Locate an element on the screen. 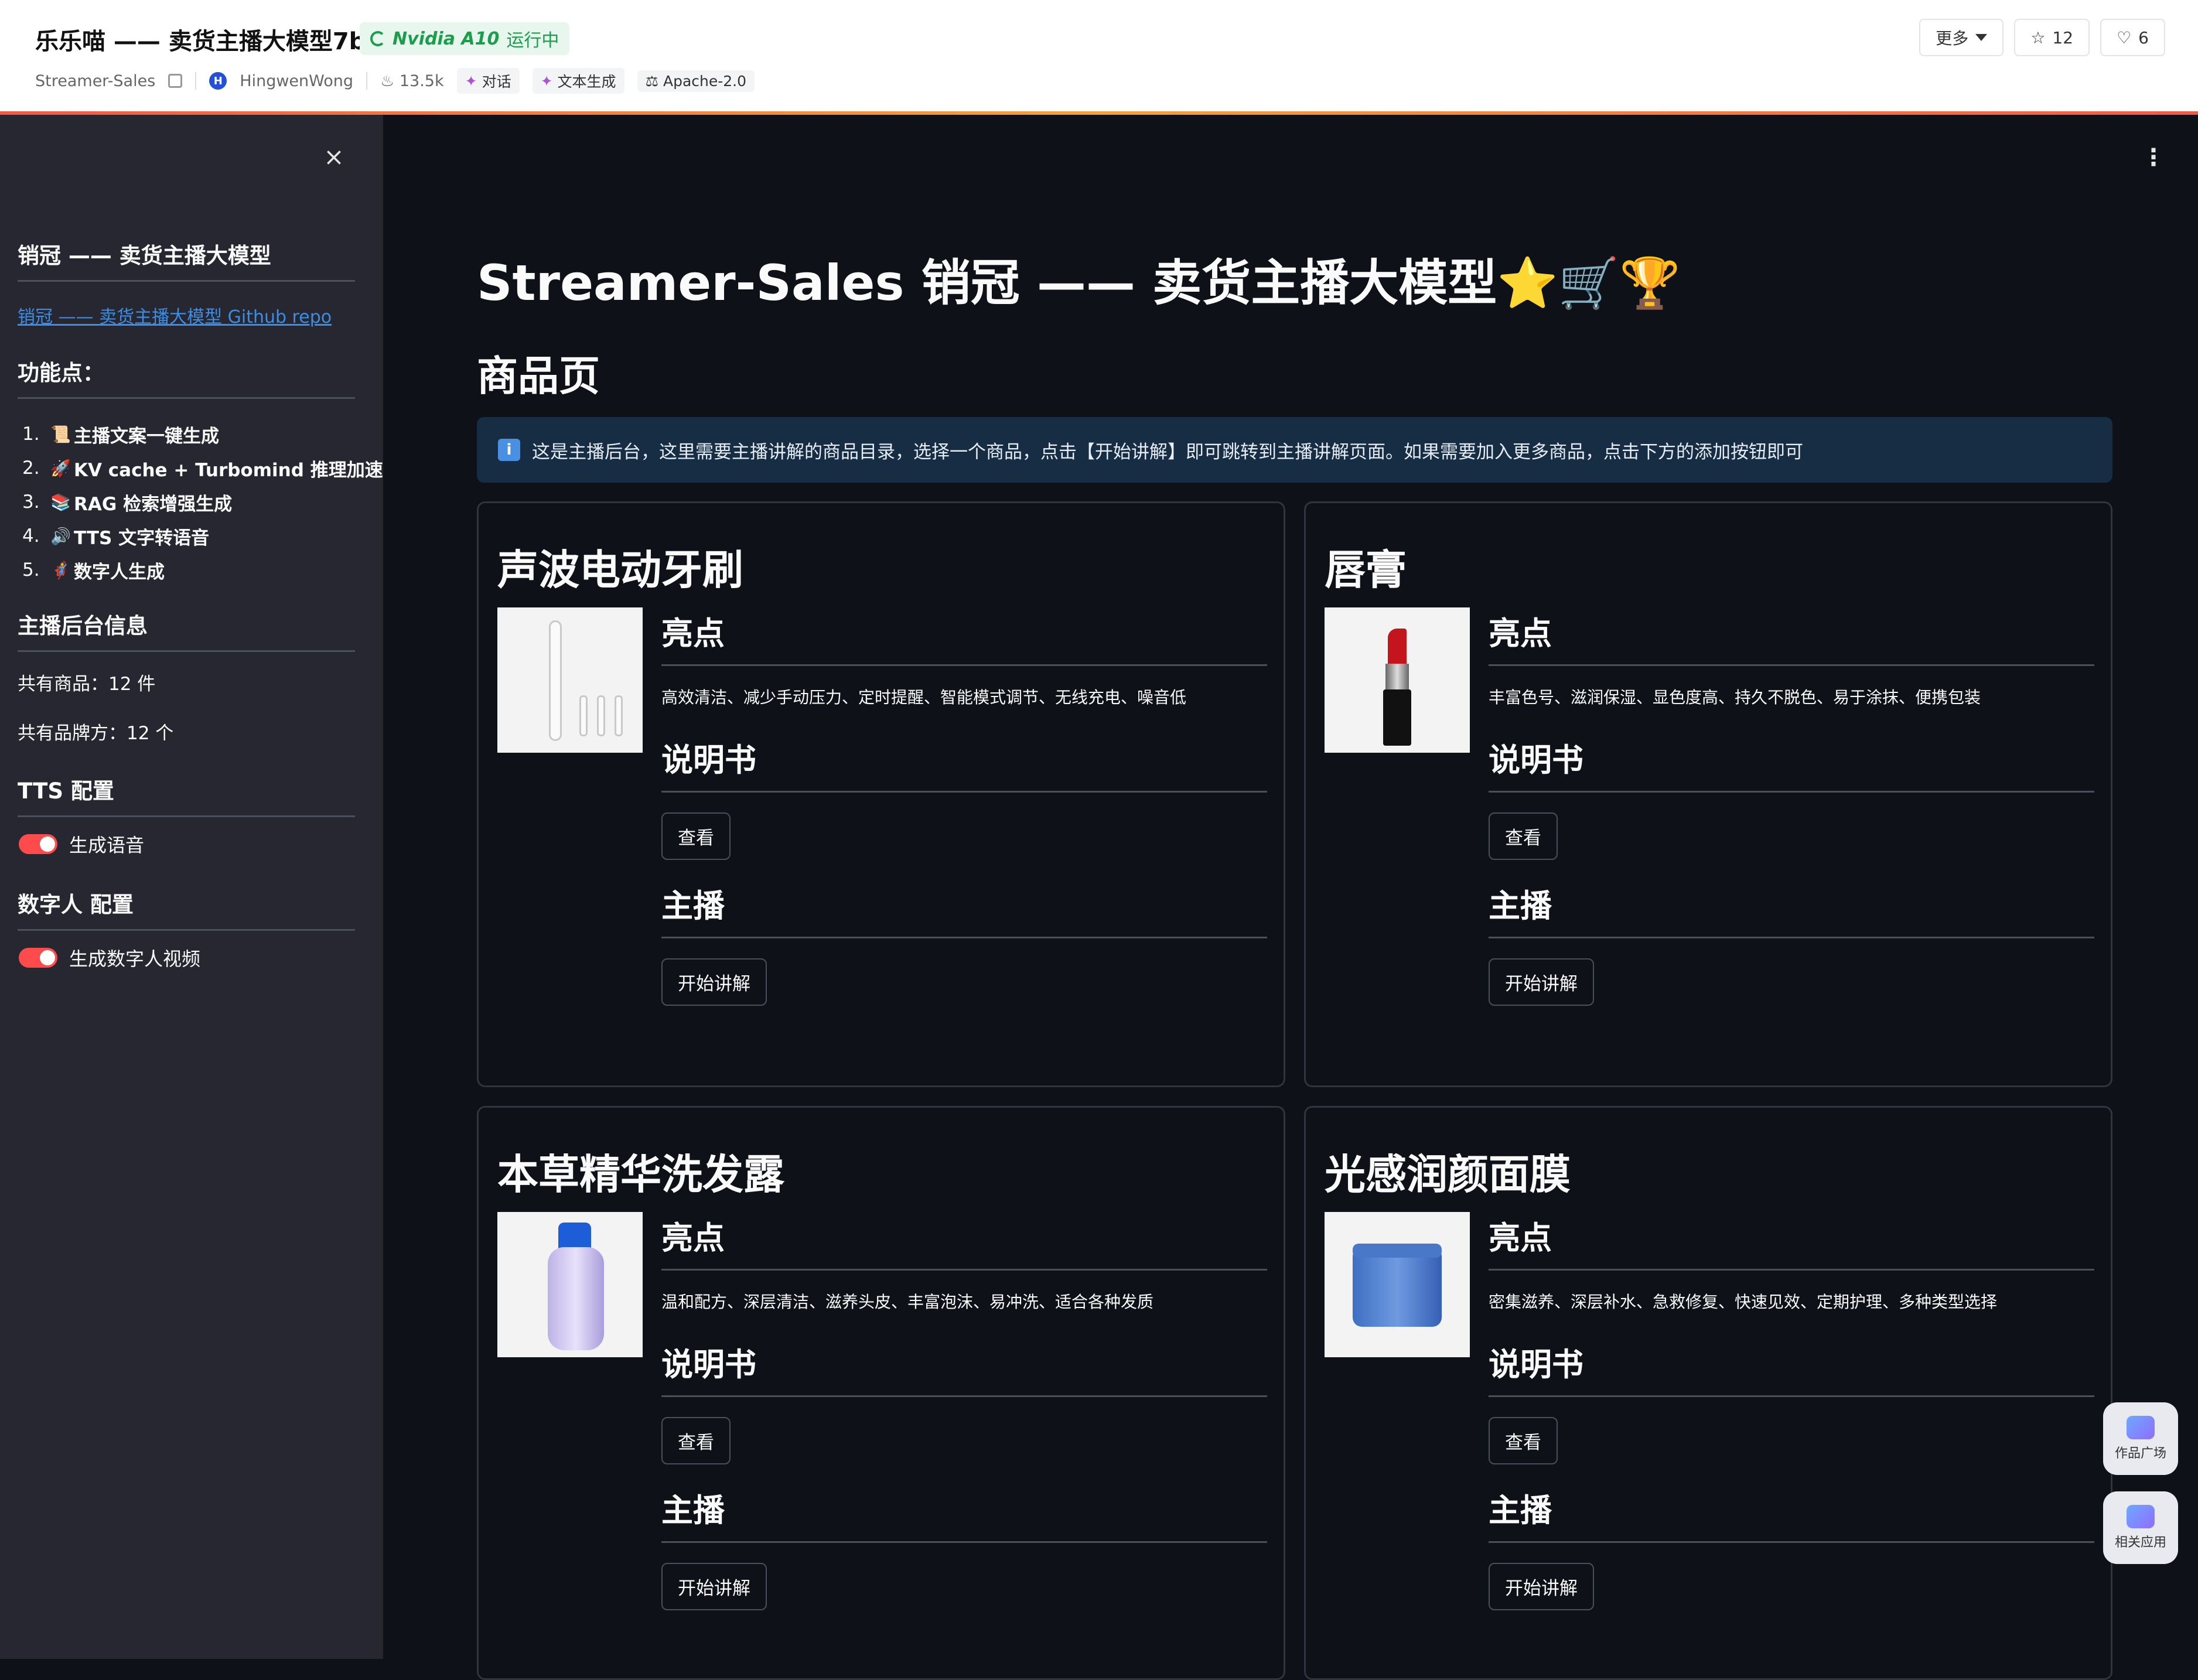 This screenshot has width=2198, height=1680. scroll-icon: 📜 is located at coordinates (60, 434).